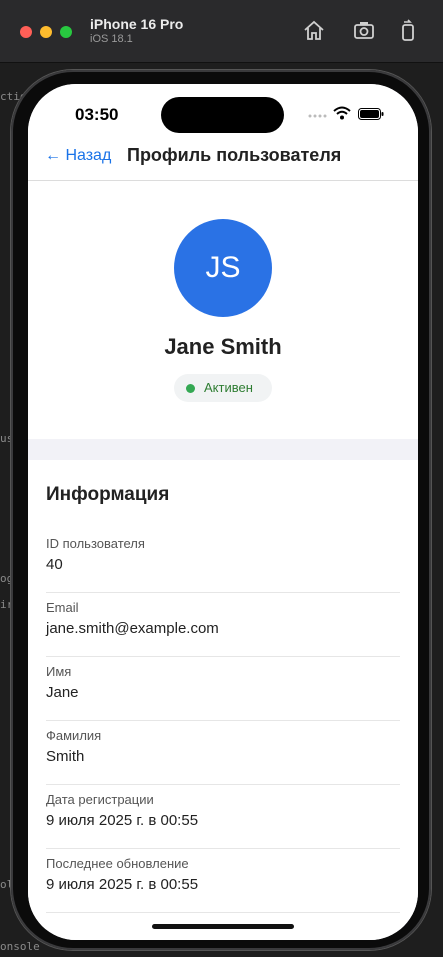  I want to click on info-row-first-name: Имя Jane, so click(223, 688).